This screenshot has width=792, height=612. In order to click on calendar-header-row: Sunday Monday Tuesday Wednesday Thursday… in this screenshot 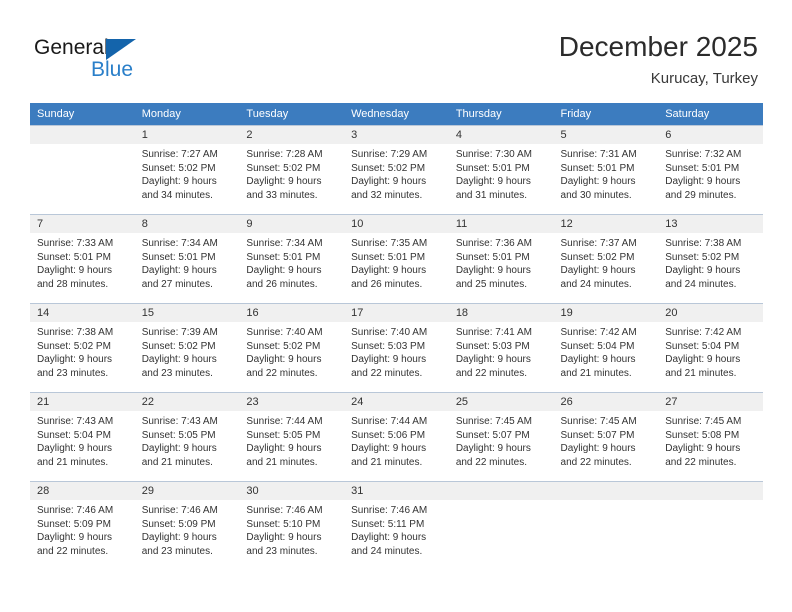, I will do `click(396, 114)`.